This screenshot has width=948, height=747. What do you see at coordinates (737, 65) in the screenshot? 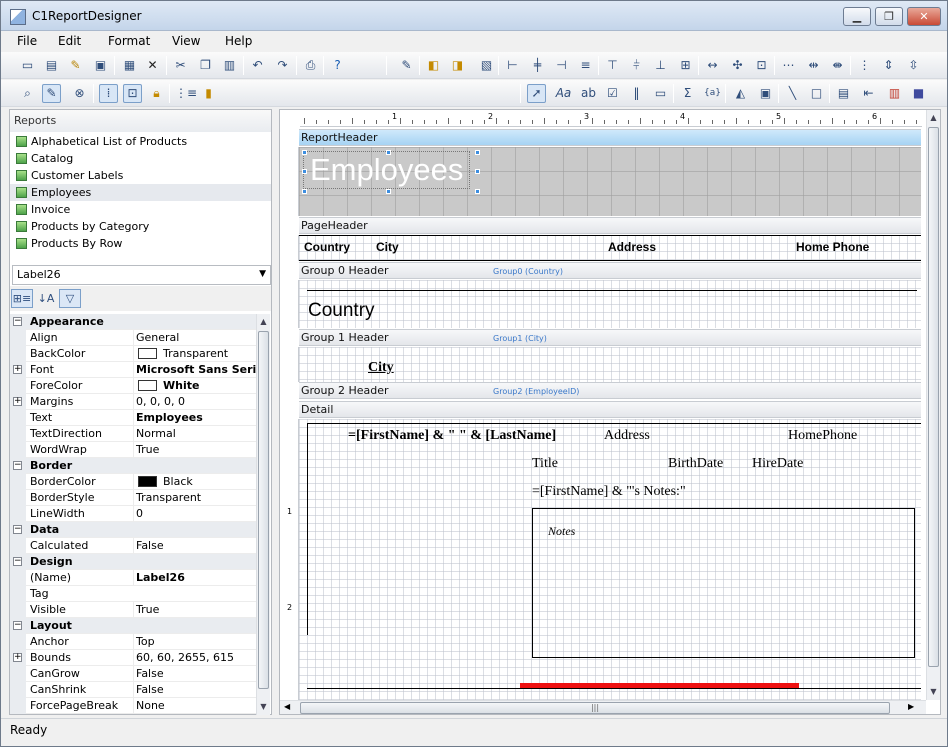
I see `same-height-icon: ✣` at bounding box center [737, 65].